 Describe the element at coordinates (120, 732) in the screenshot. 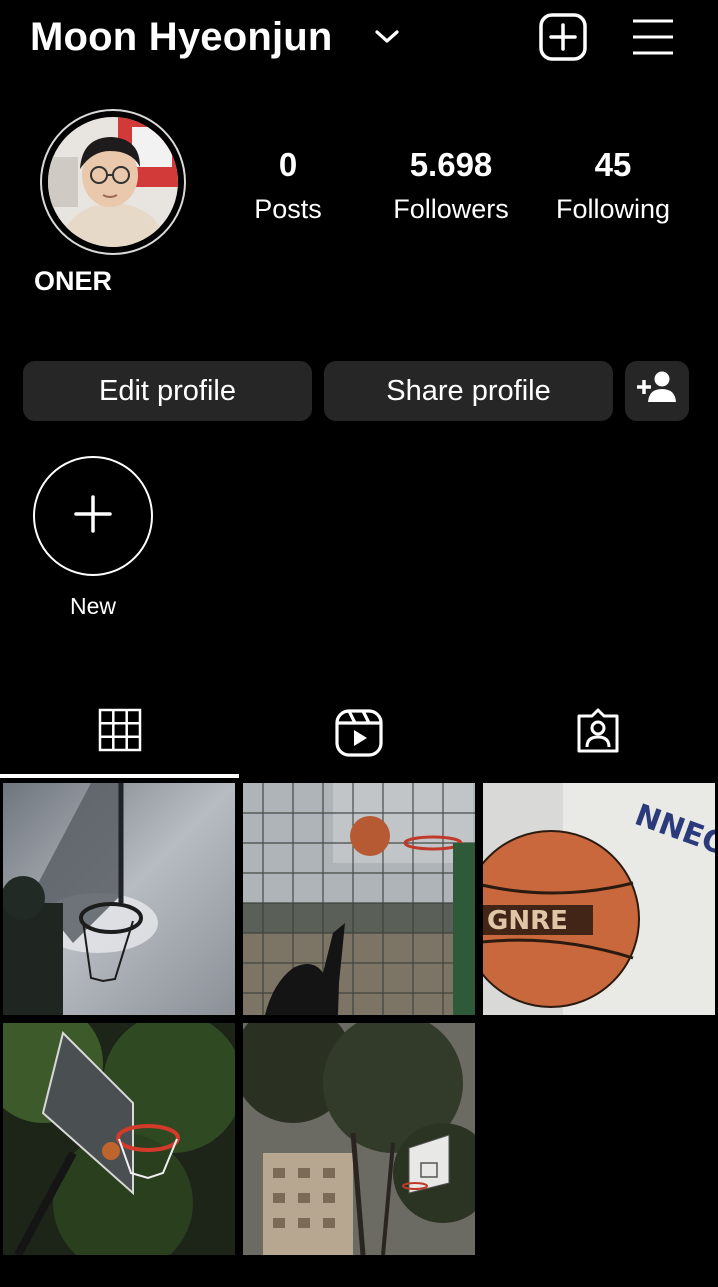

I see `grid-icon` at that location.